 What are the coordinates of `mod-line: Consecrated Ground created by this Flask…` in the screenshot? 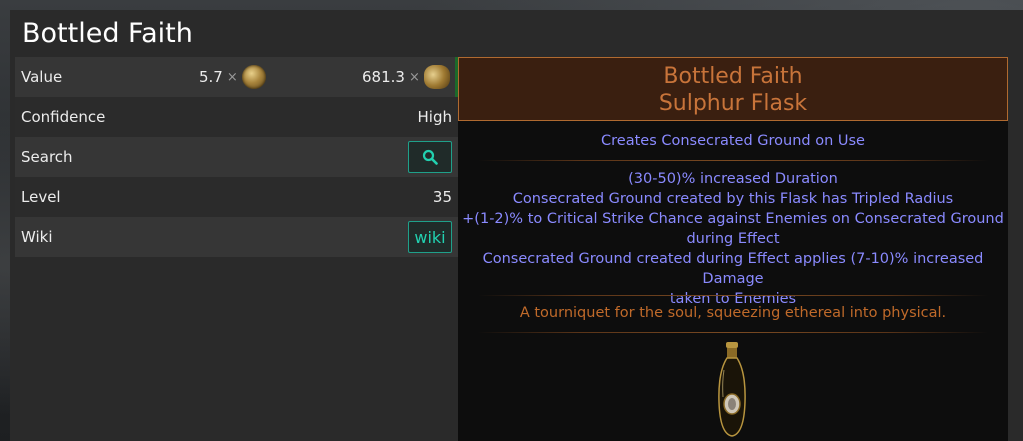 It's located at (733, 199).